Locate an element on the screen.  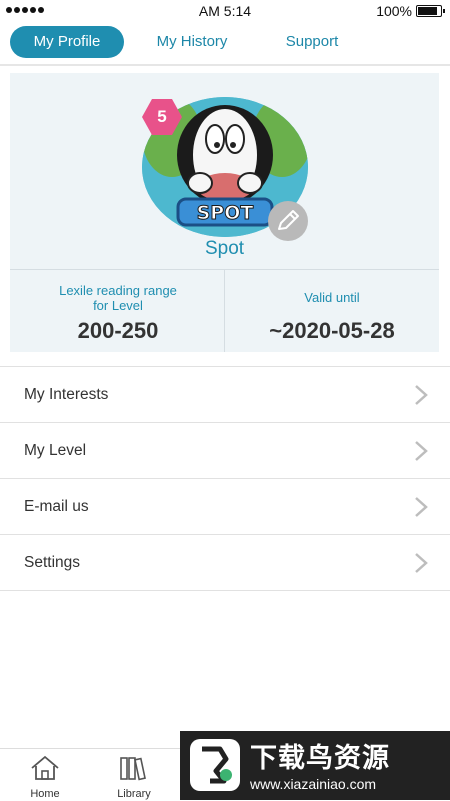
lexile-range-label: Lexile reading range for Level is located at coordinates (118, 298).